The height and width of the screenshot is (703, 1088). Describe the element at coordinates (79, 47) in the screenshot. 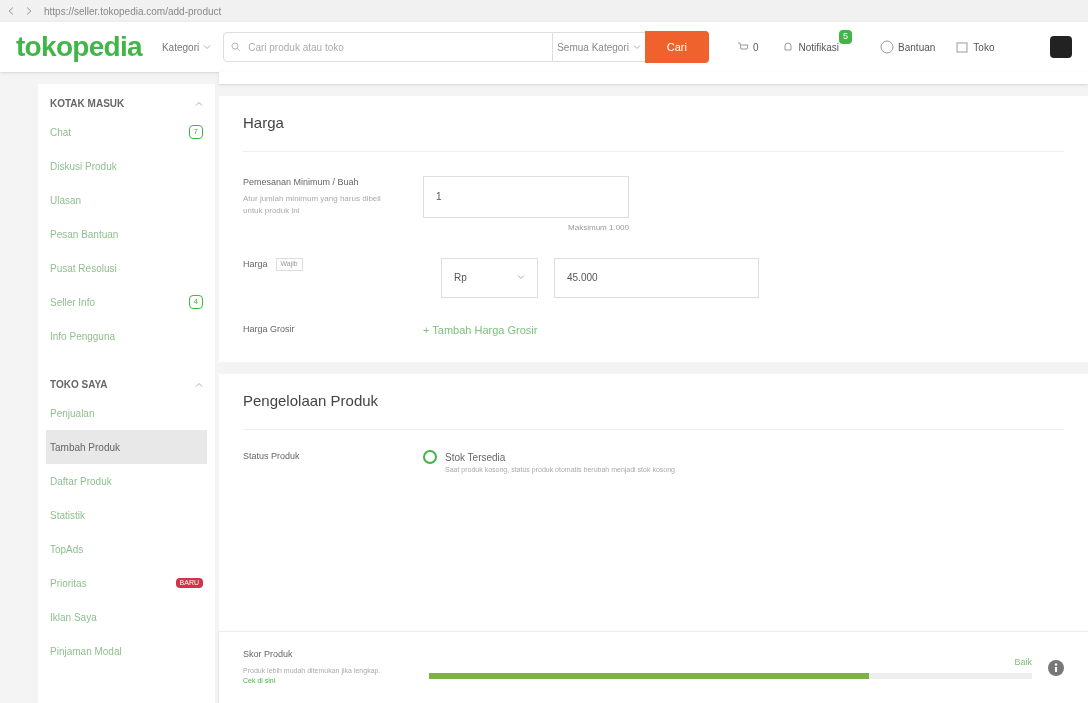

I see `logo: tokopedia` at that location.